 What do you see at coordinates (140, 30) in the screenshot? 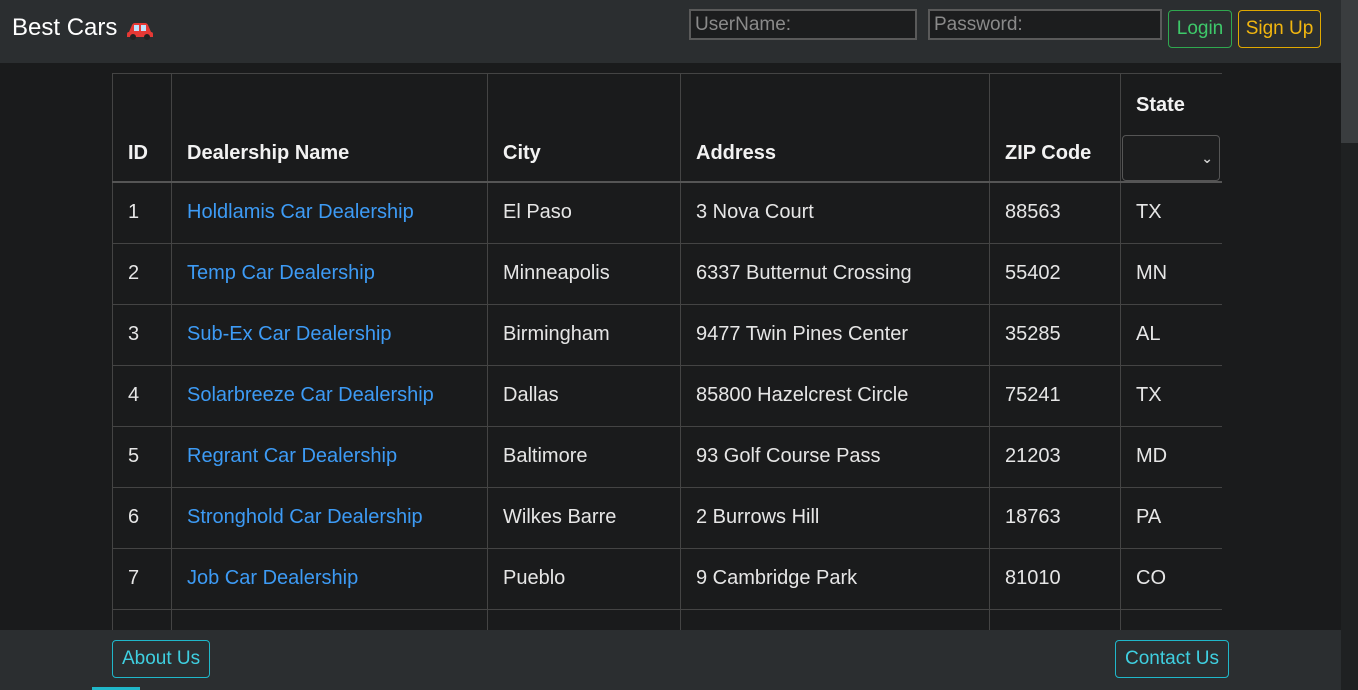
I see `car-icon` at bounding box center [140, 30].